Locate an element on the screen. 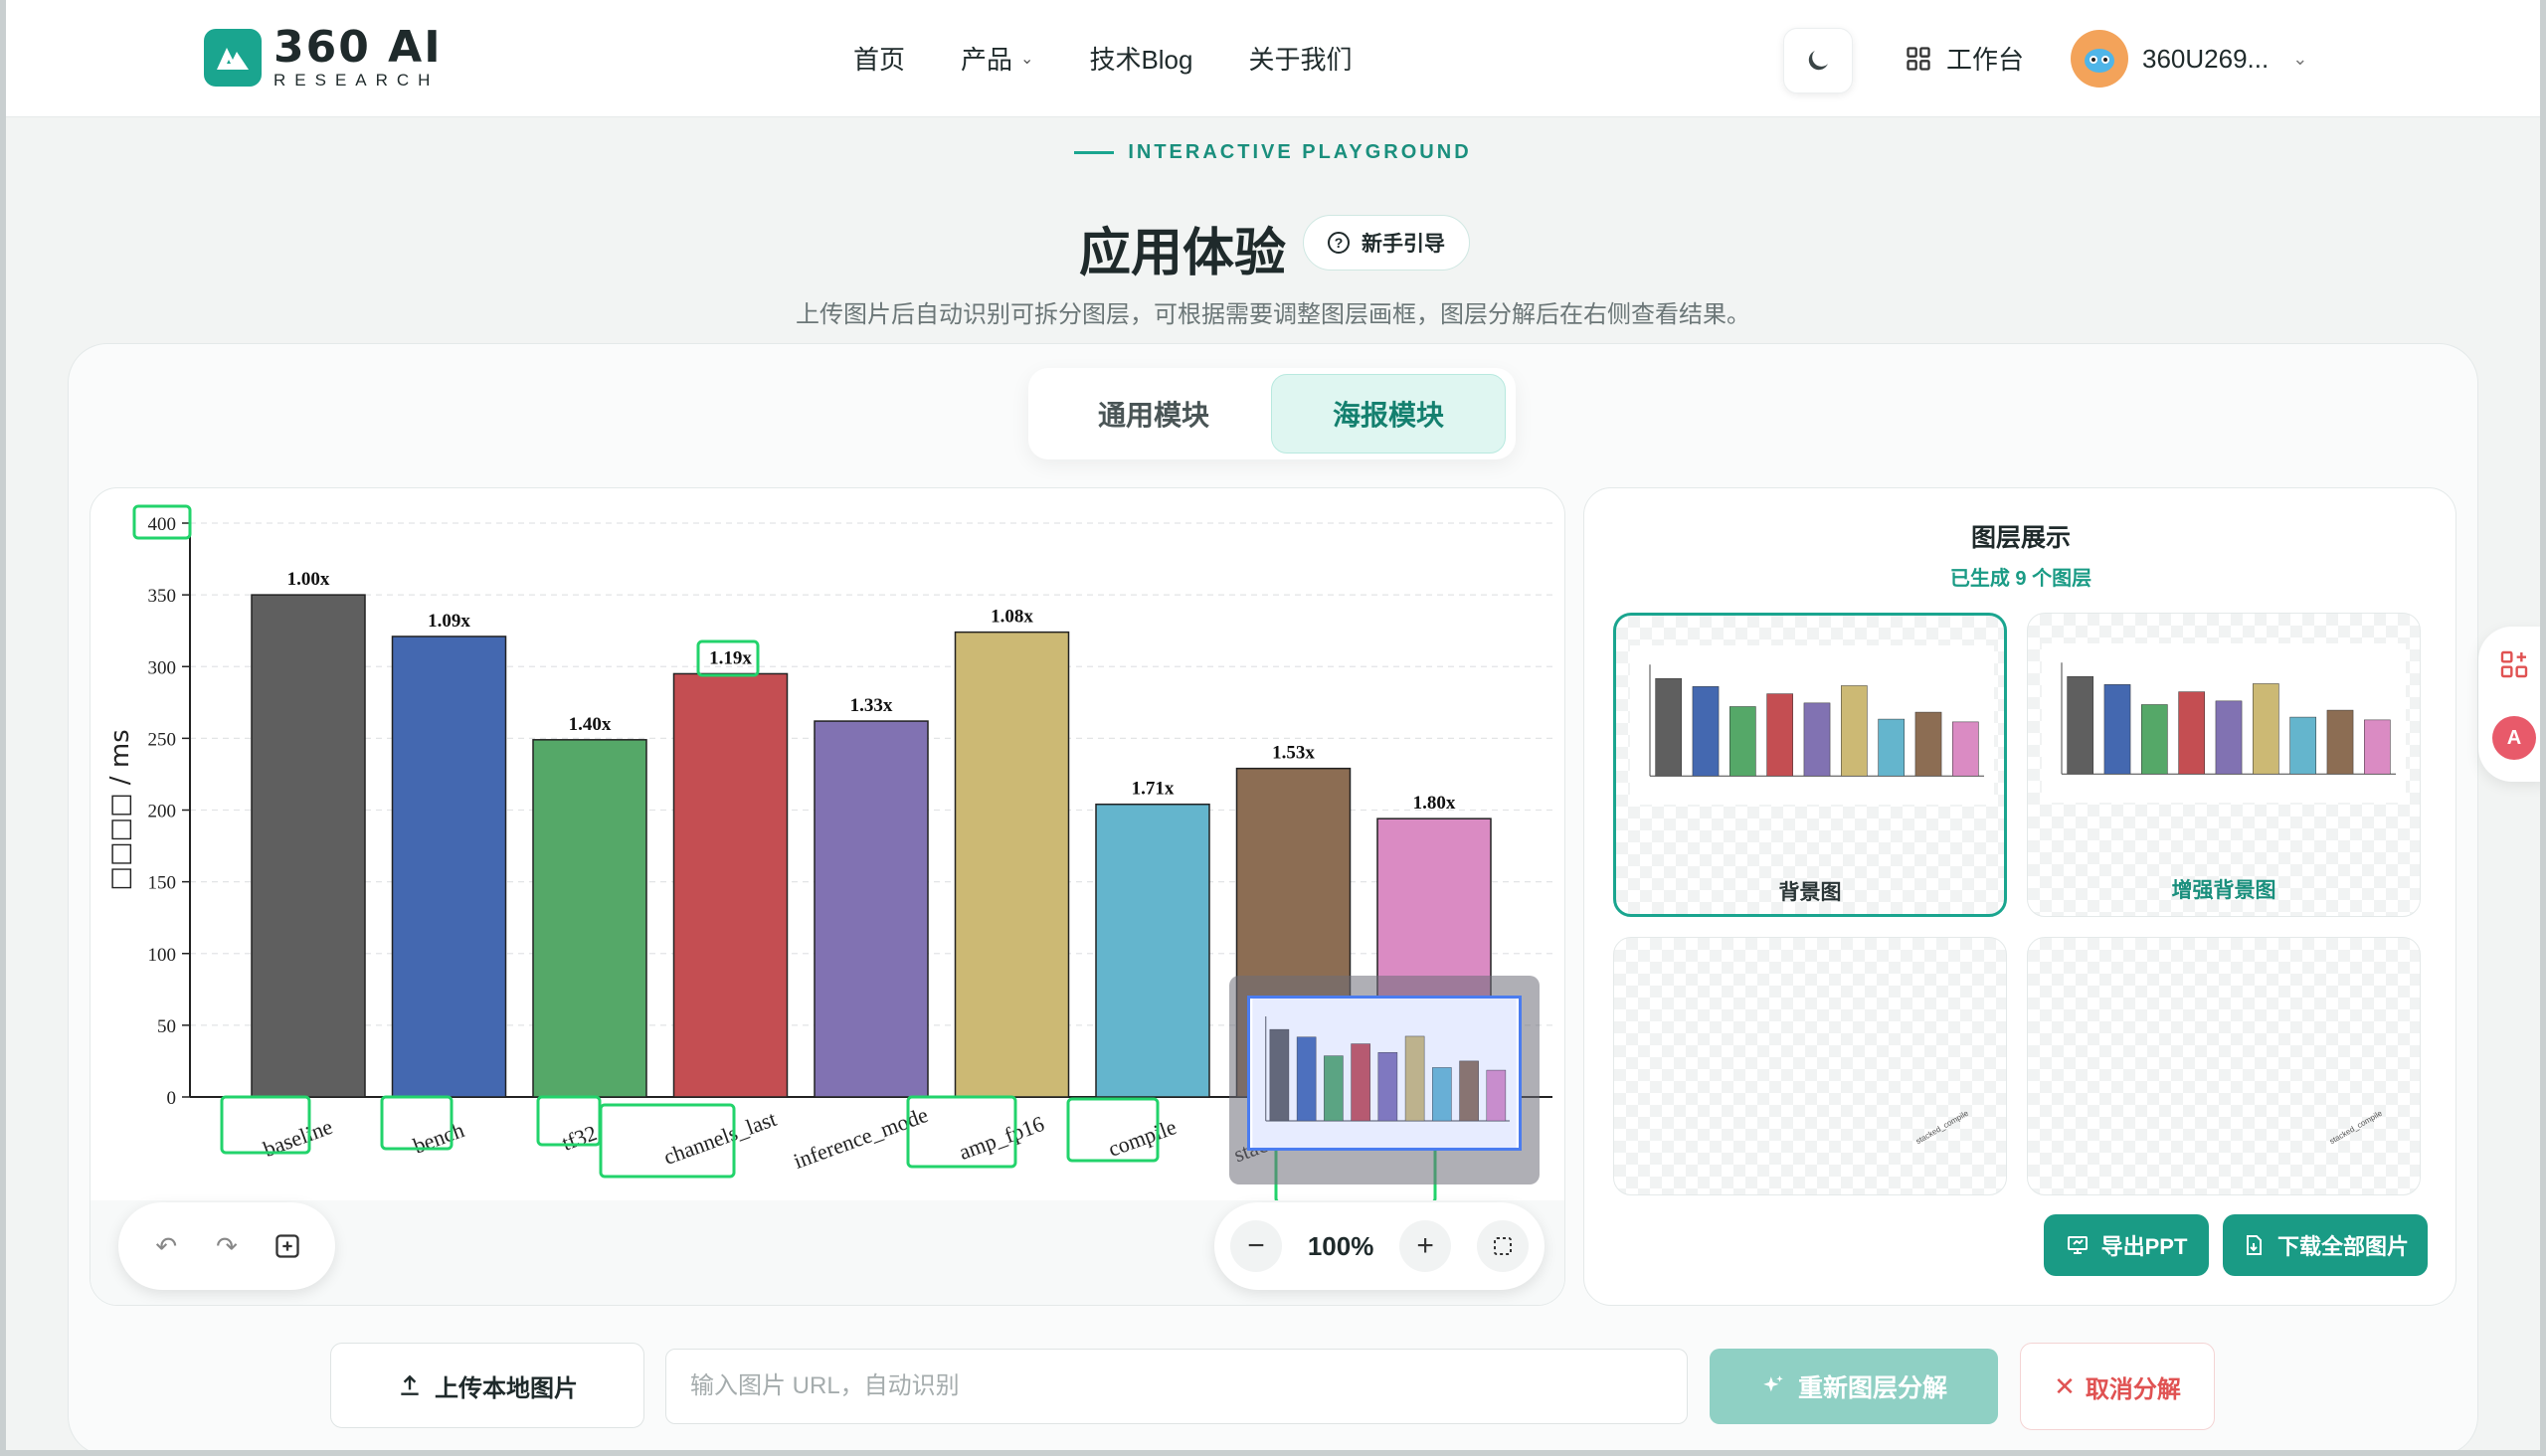  logo-mark-icon is located at coordinates (233, 57).